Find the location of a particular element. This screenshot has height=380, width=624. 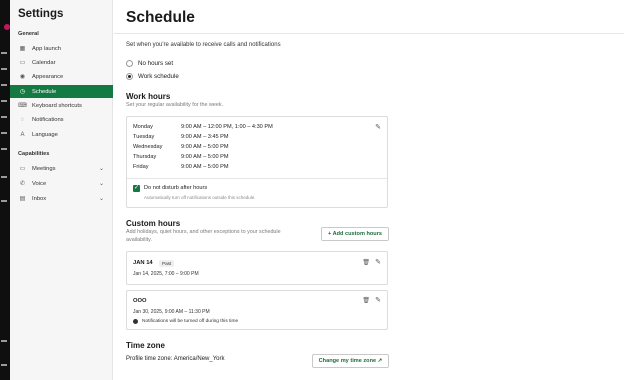

day-label: Thursday is located at coordinates (145, 157).